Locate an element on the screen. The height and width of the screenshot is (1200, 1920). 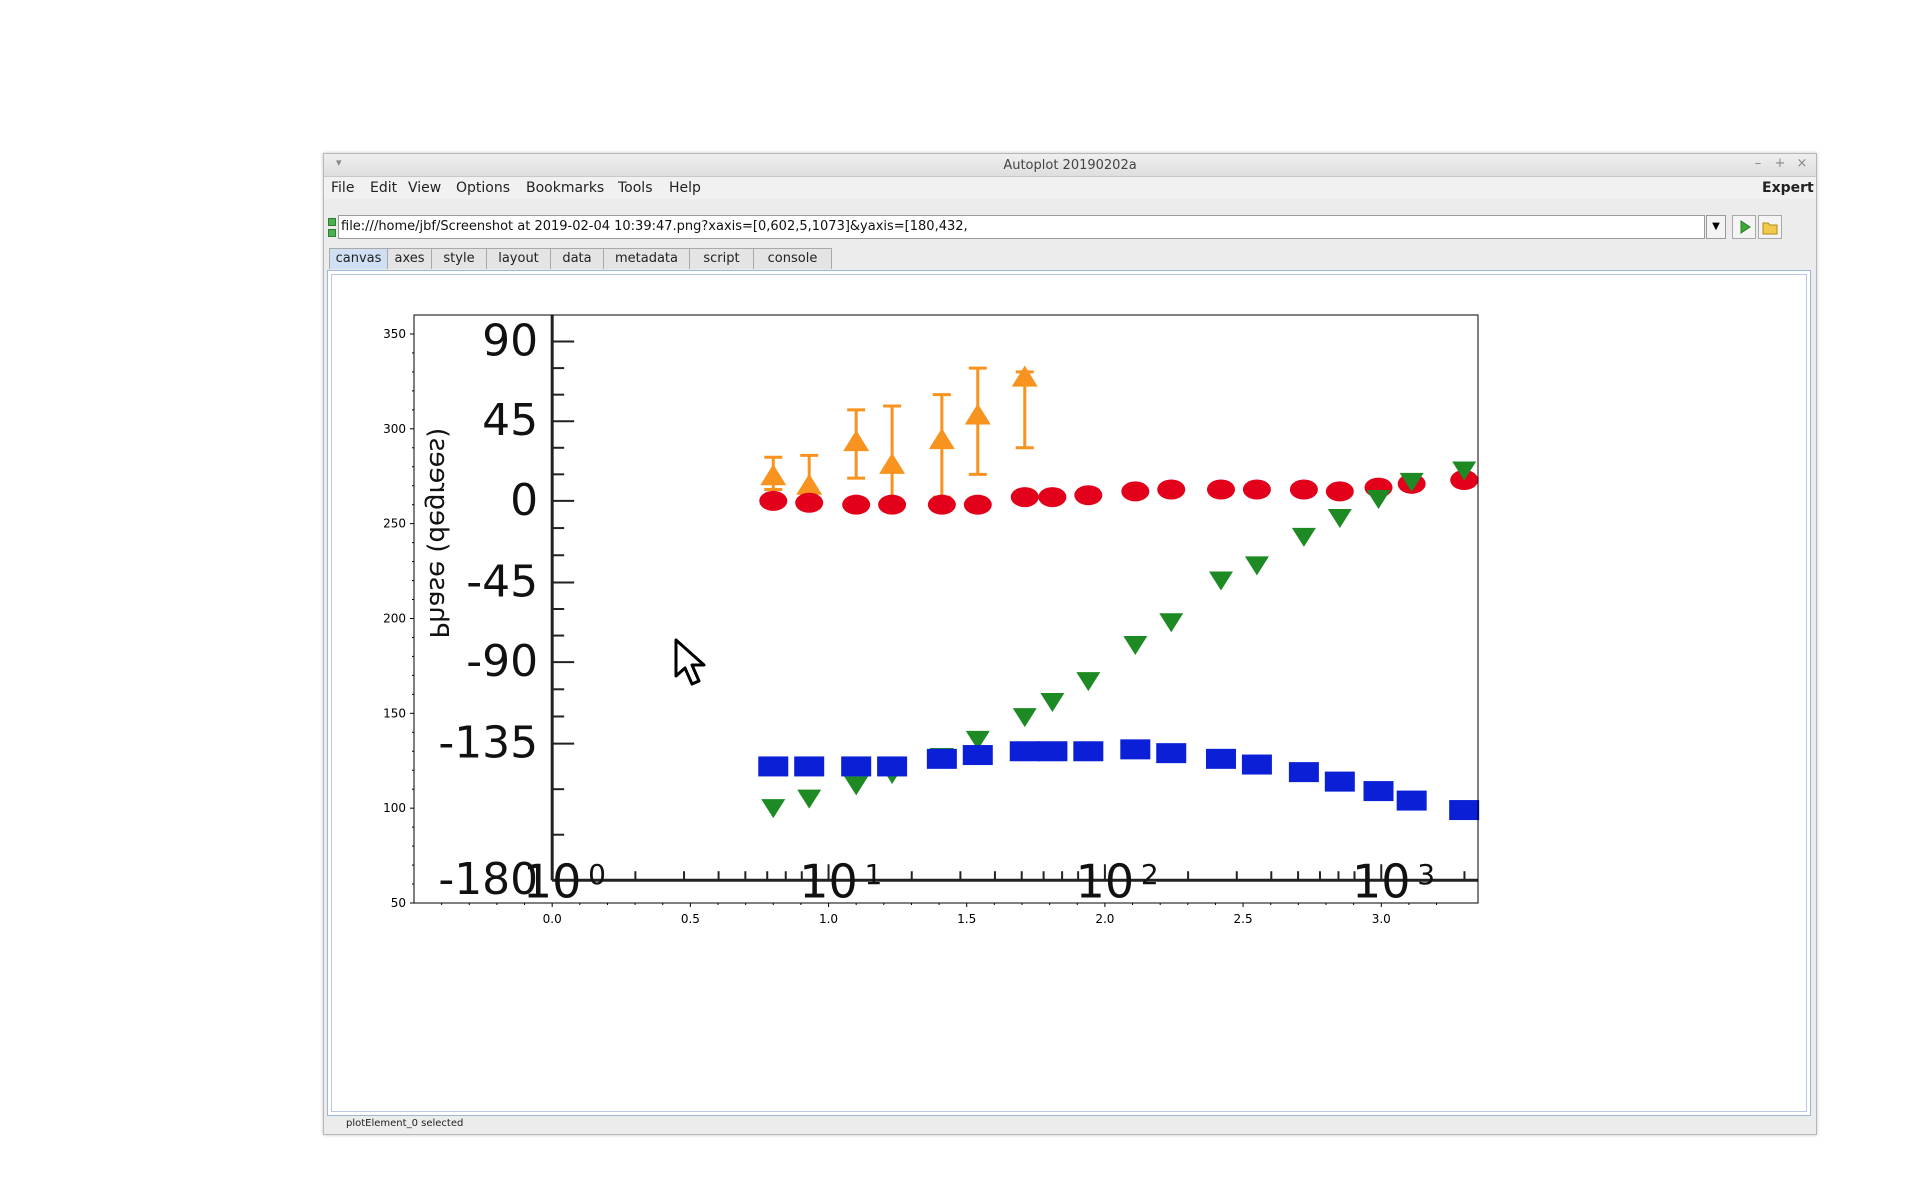
maximize-icon: + is located at coordinates (1780, 165).